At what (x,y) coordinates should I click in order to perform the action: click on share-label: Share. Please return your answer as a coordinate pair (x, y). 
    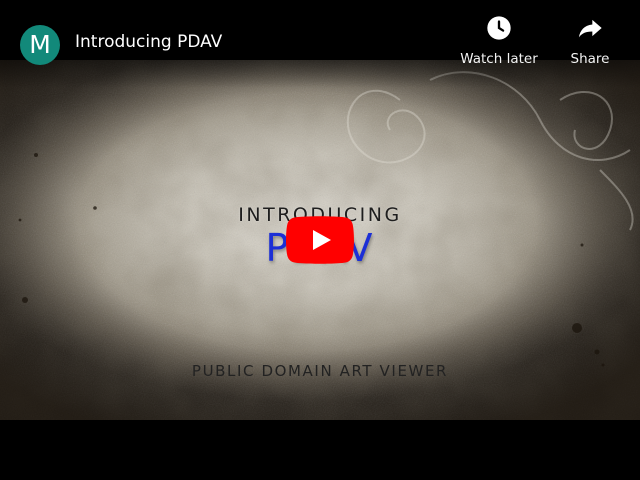
    Looking at the image, I should click on (590, 59).